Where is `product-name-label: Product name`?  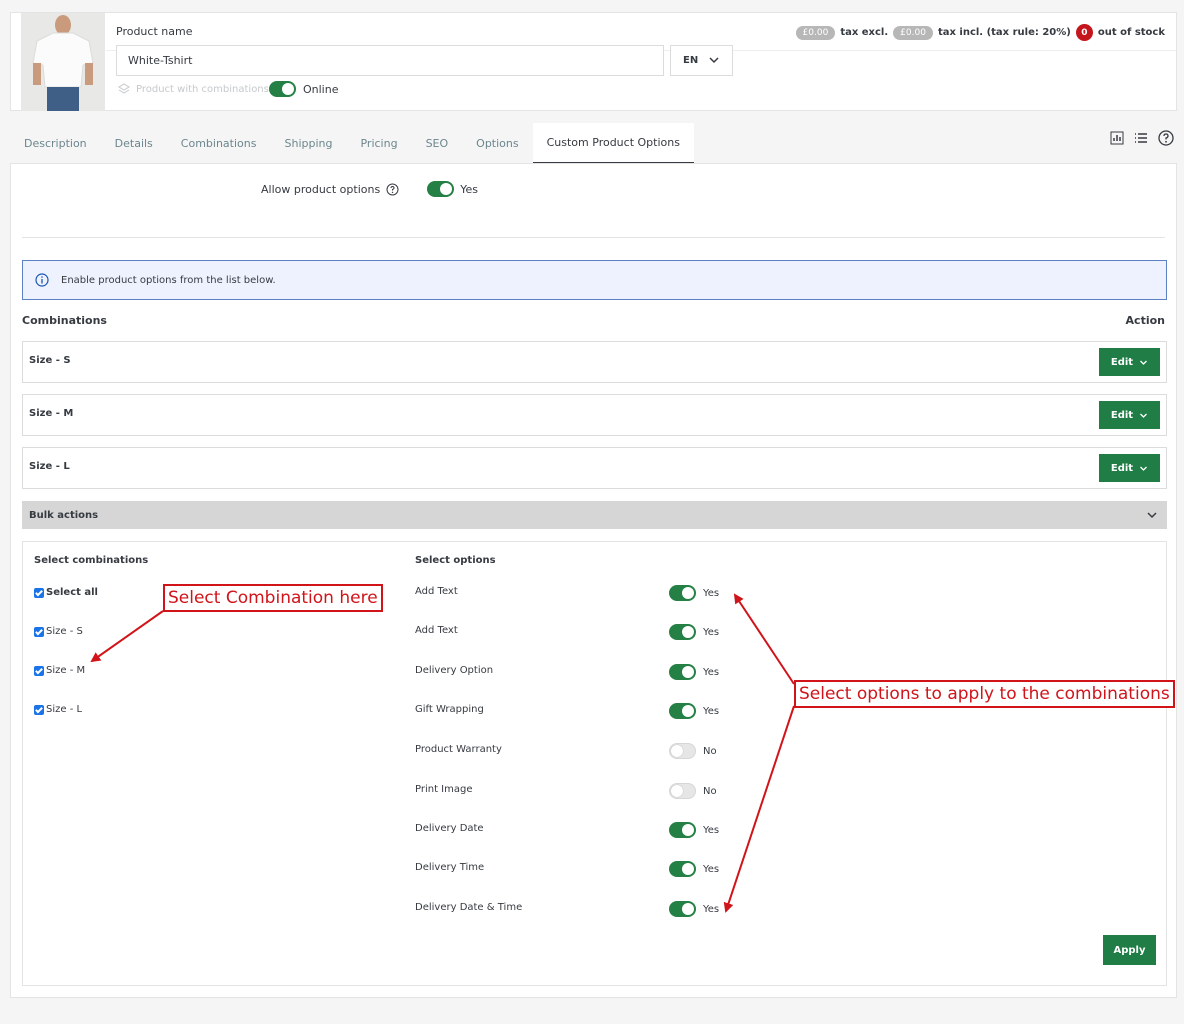 product-name-label: Product name is located at coordinates (154, 31).